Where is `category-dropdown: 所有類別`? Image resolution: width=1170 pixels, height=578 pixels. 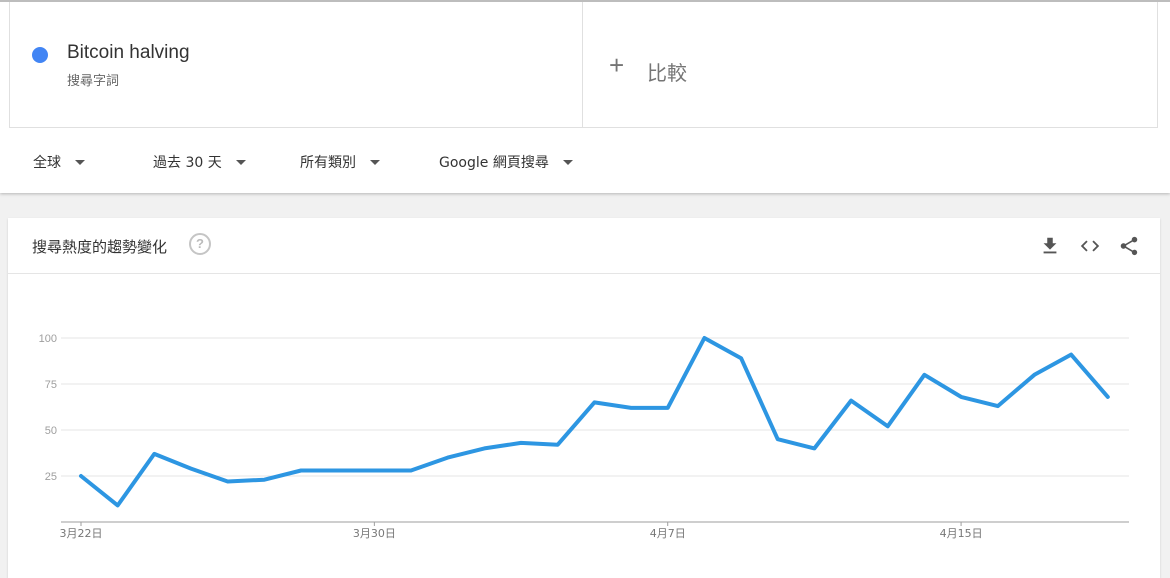
category-dropdown: 所有類別 is located at coordinates (340, 162).